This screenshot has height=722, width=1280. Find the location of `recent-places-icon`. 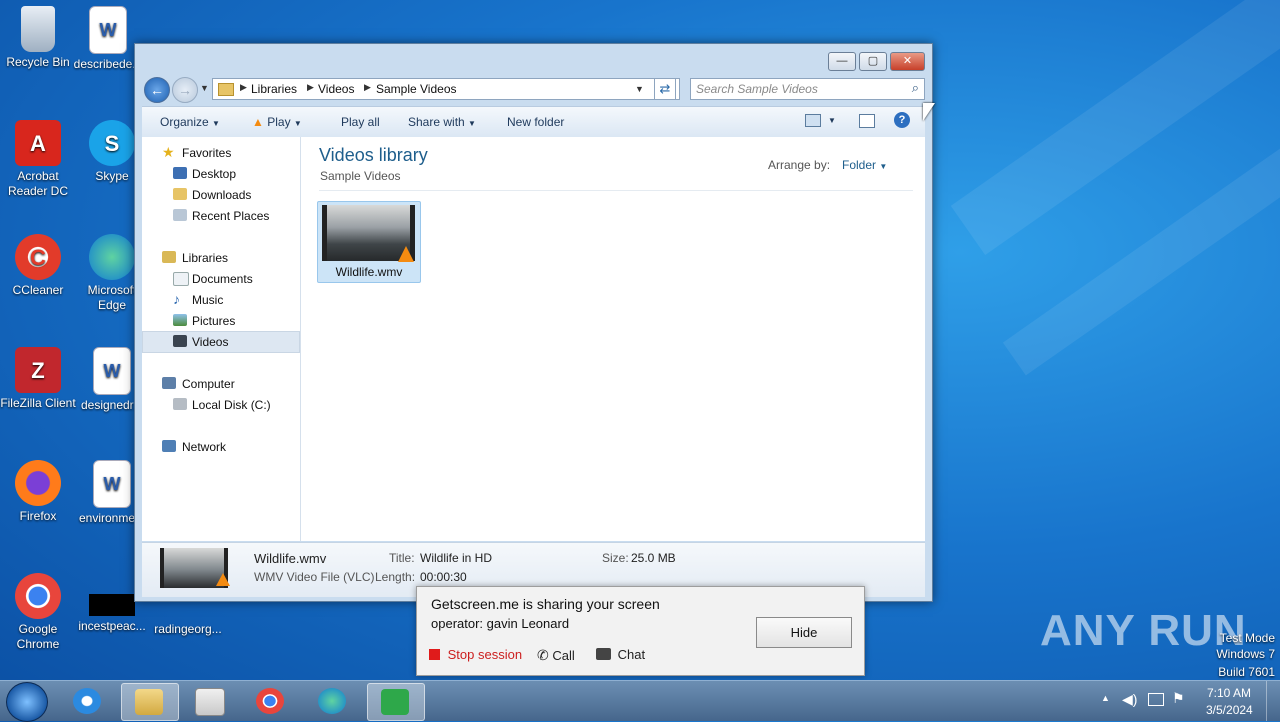

recent-places-icon is located at coordinates (180, 215).